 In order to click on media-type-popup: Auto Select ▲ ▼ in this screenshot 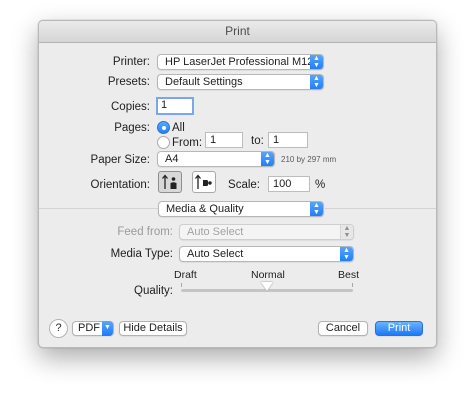, I will do `click(266, 254)`.